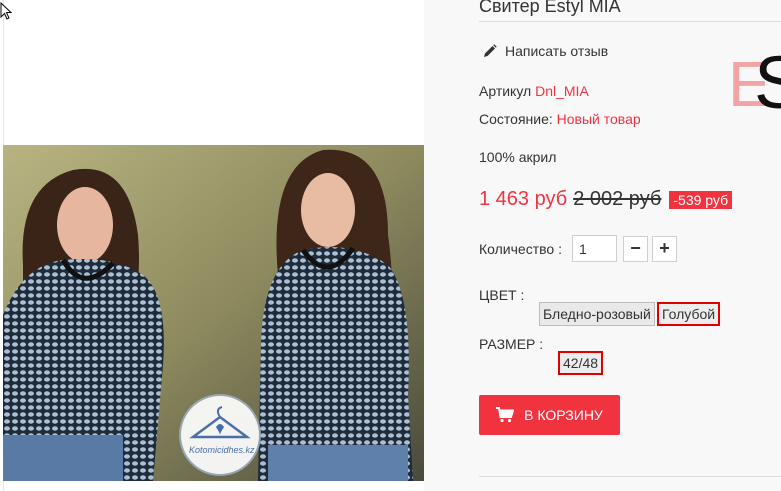  I want to click on cart-icon, so click(505, 415).